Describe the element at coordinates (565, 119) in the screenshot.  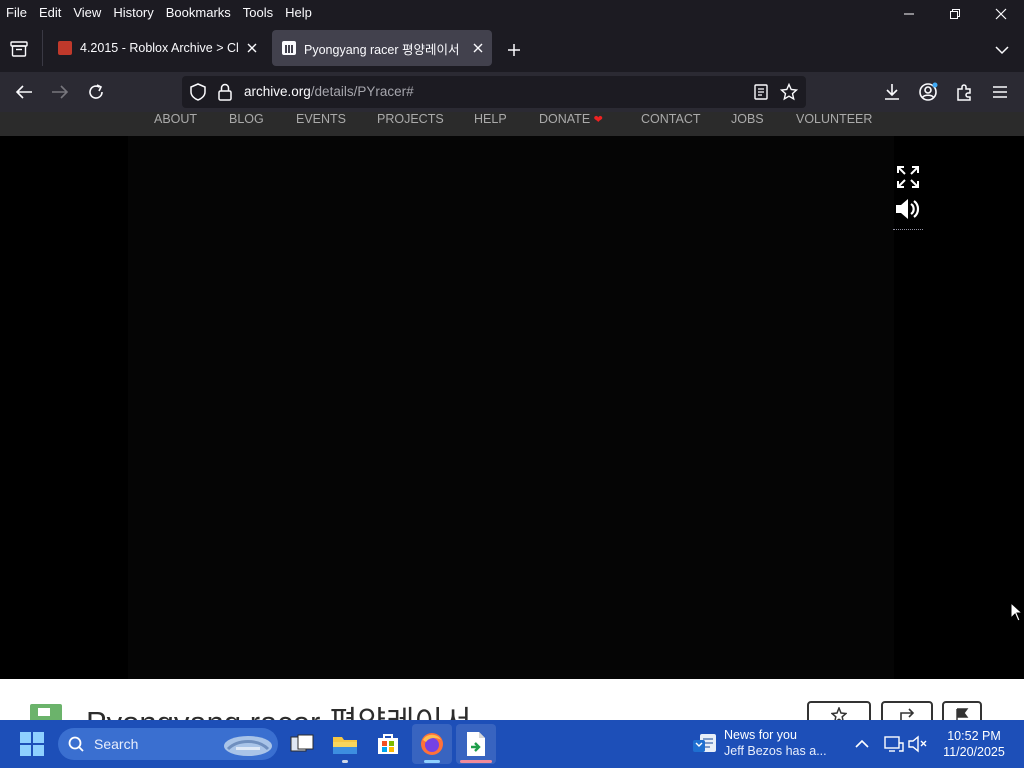
I see `nav-donate-label: DONATE` at that location.